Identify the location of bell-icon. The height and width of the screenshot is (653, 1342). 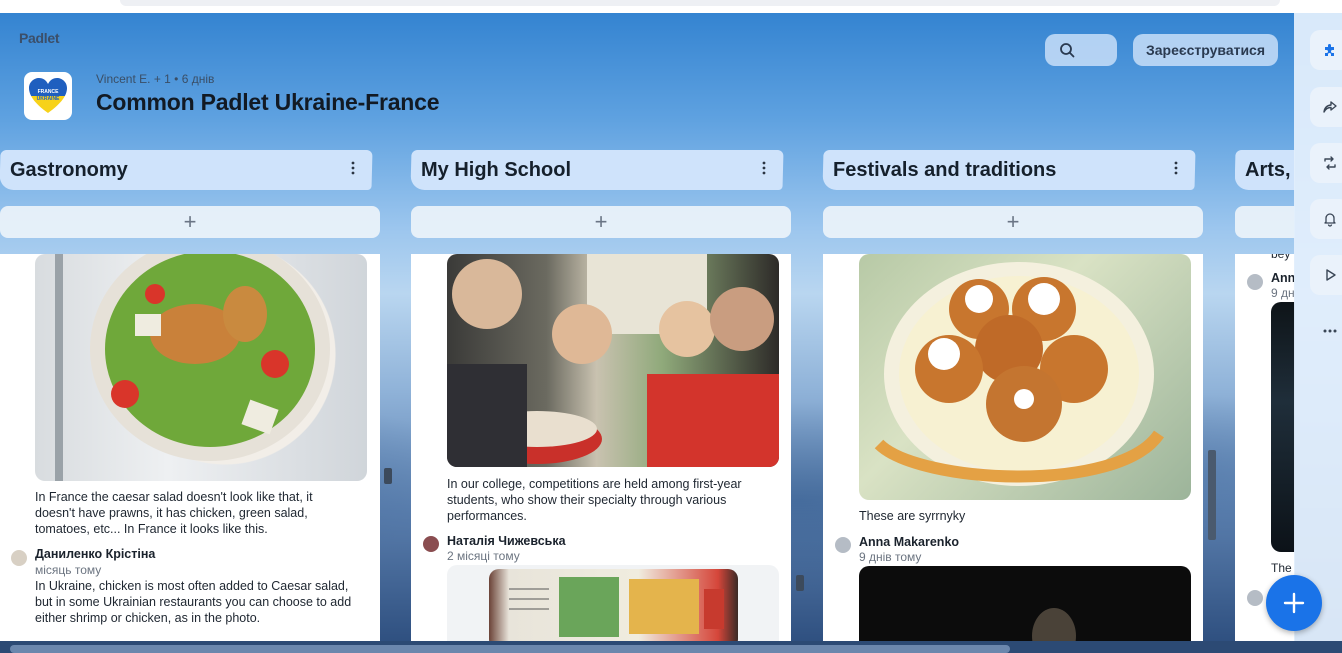
(1330, 220).